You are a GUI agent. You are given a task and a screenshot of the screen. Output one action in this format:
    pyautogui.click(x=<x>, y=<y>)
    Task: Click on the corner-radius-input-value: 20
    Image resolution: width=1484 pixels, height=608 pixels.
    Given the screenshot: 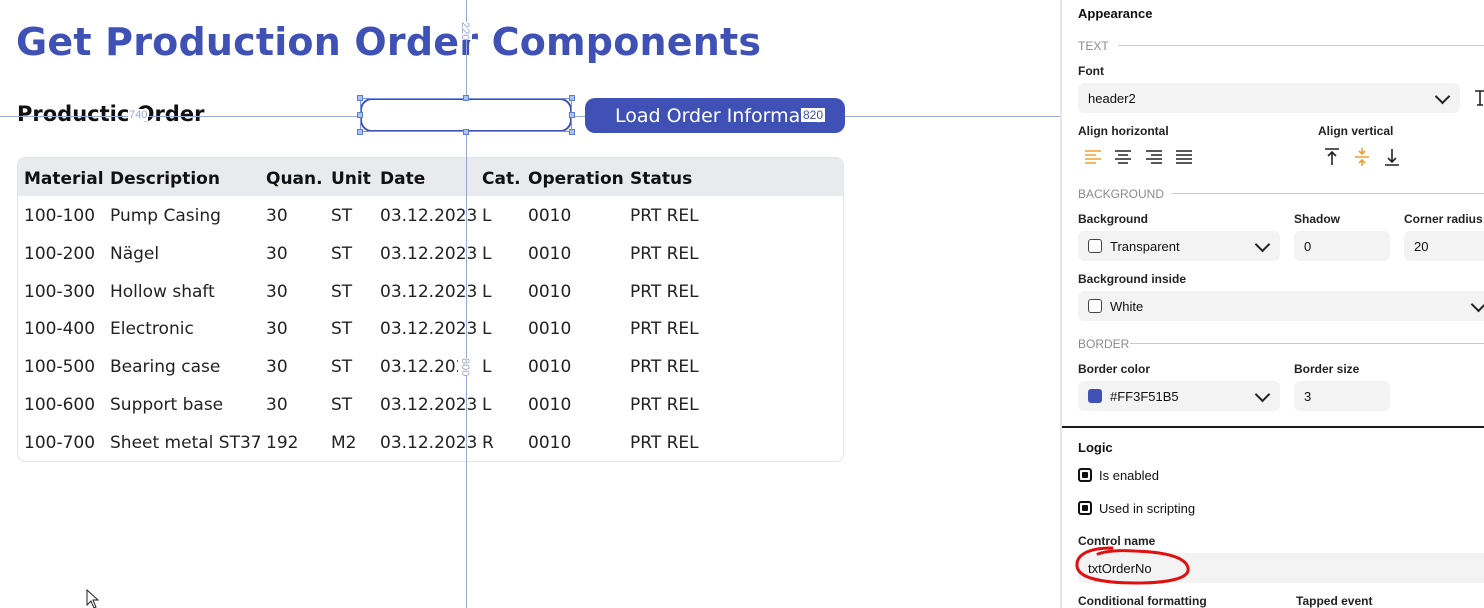 What is the action you would take?
    pyautogui.click(x=1421, y=246)
    